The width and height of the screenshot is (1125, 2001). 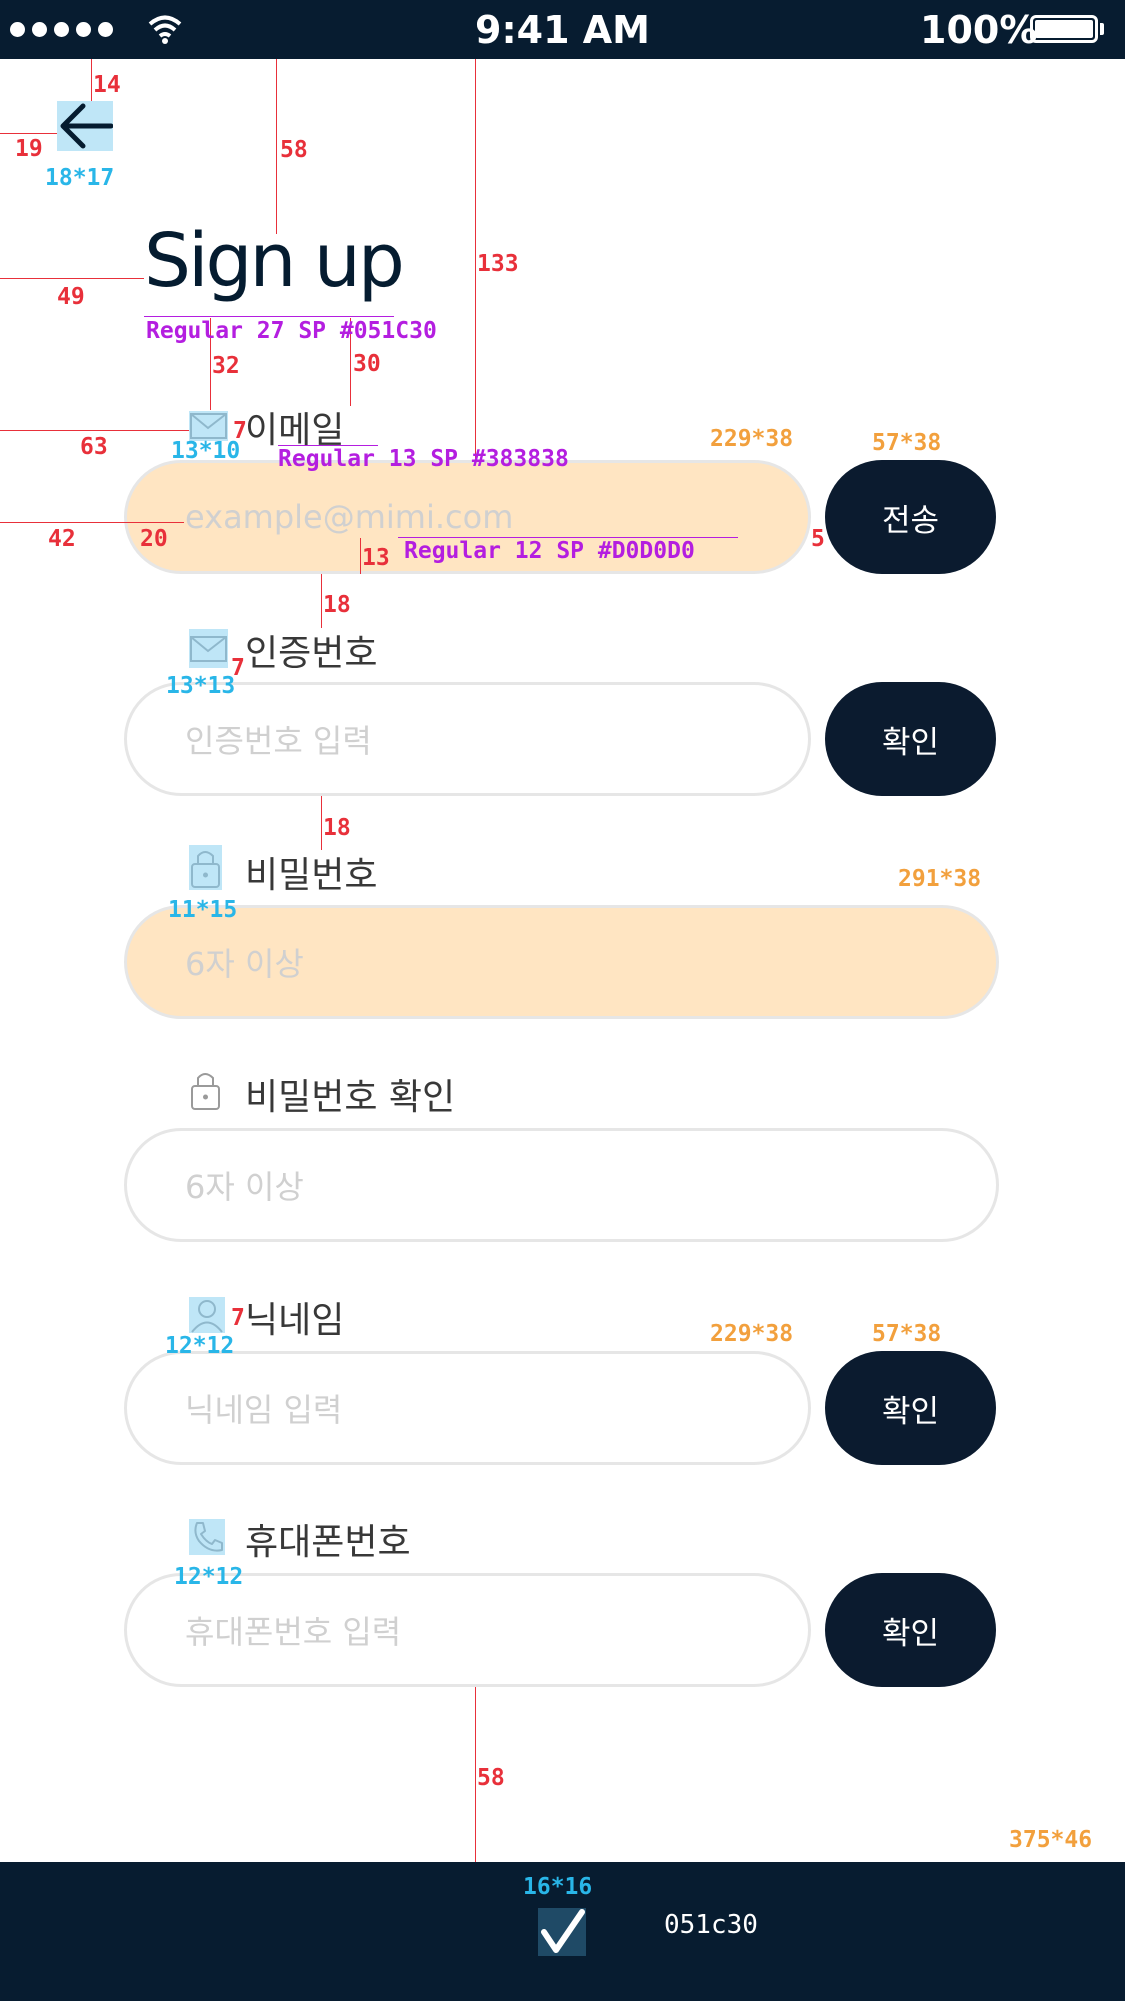 I want to click on bottom-submit-button, so click(x=562, y=1932).